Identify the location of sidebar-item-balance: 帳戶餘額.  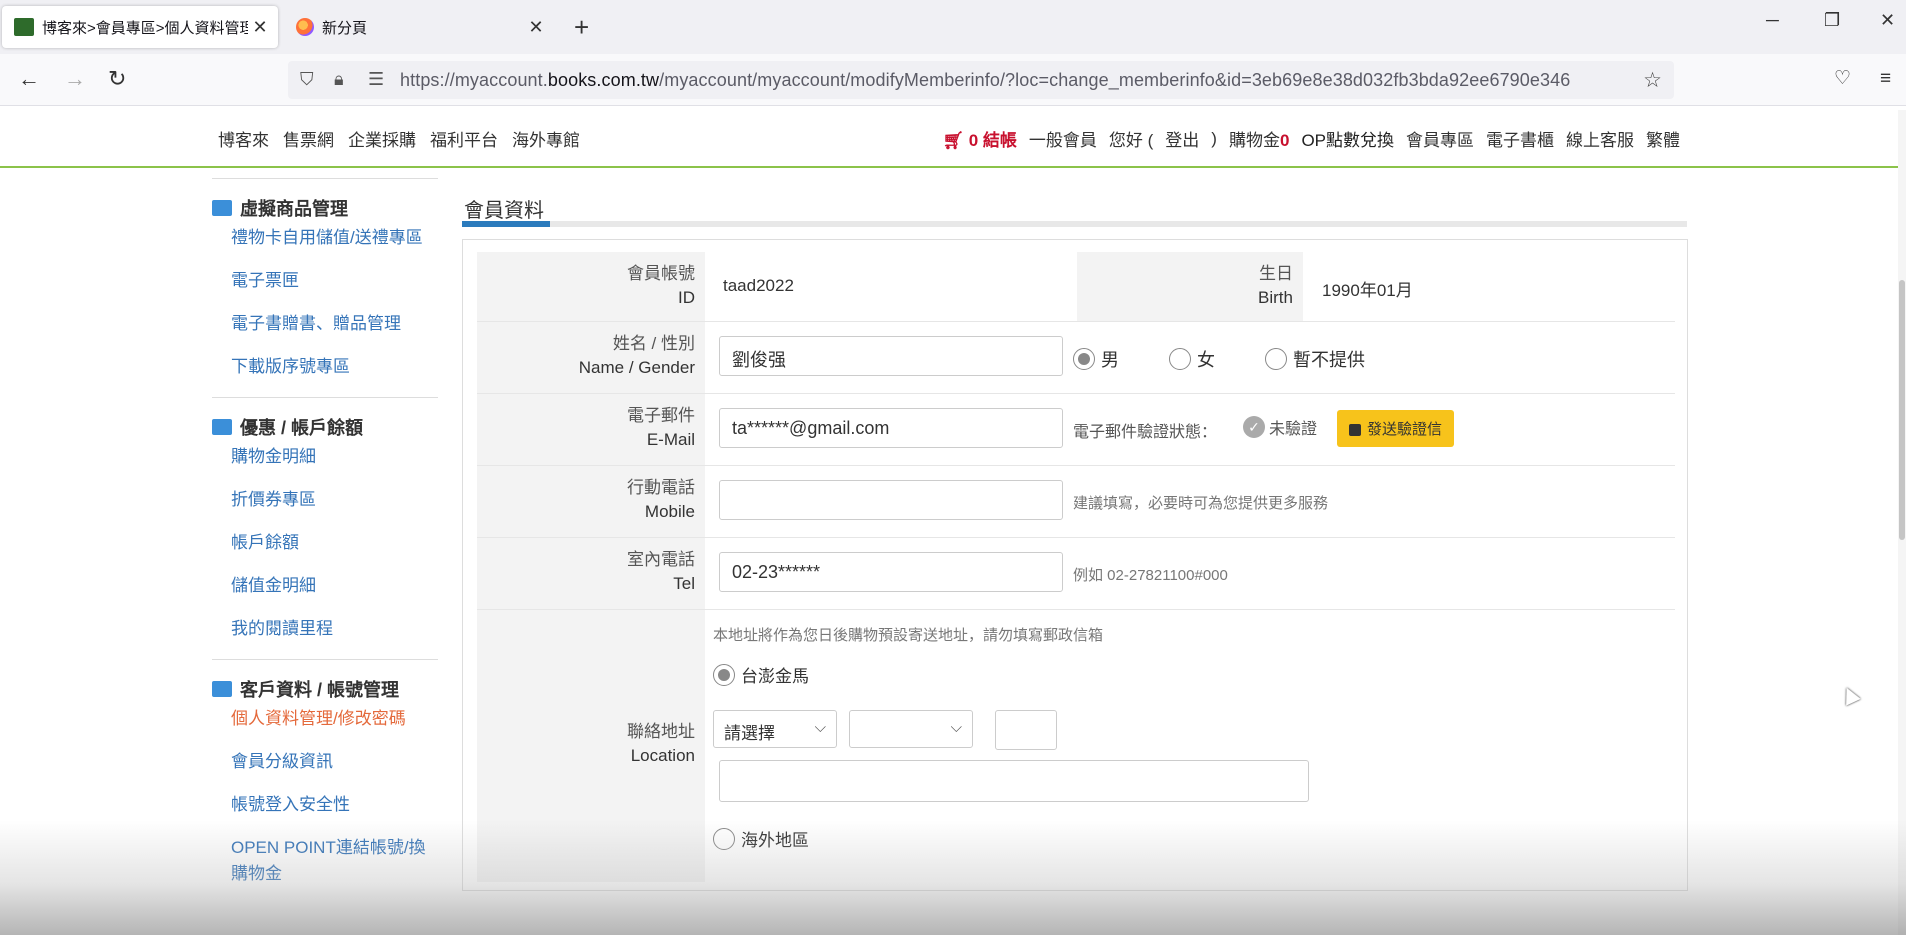
(325, 543).